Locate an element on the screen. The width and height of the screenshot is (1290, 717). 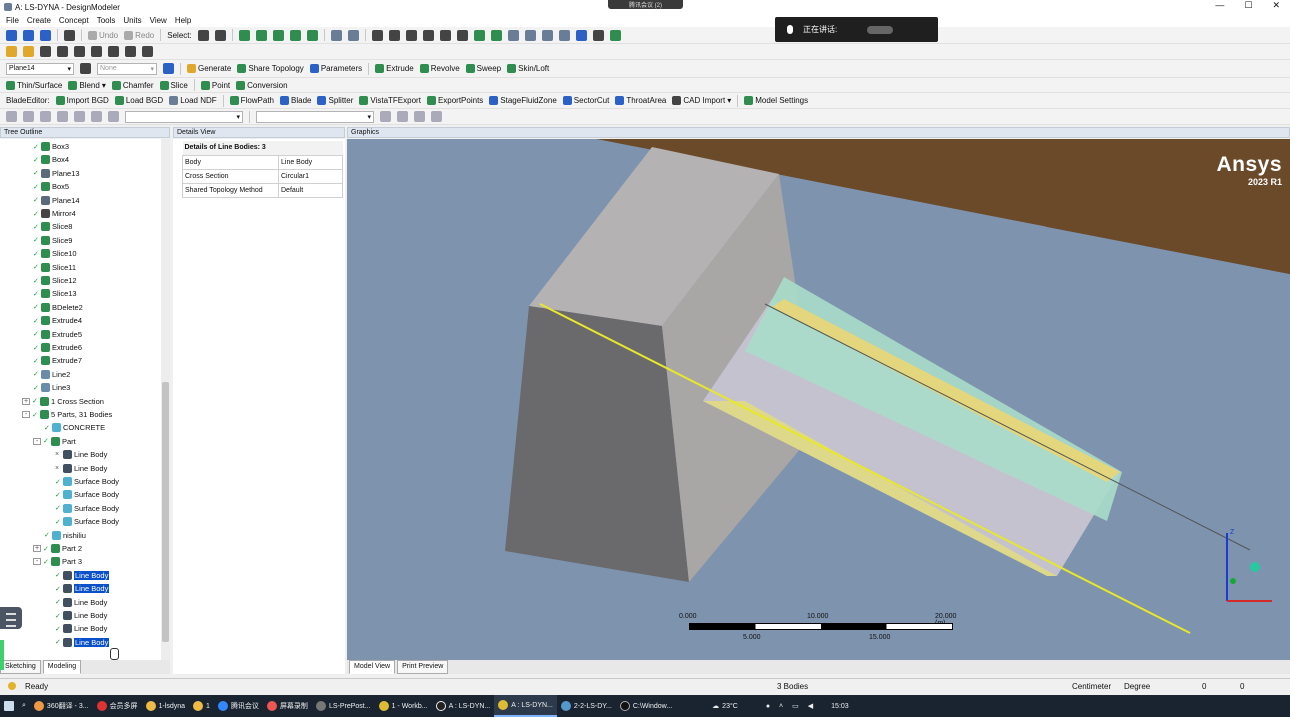
tab-print-preview: Print Preview is located at coordinates (423, 667).